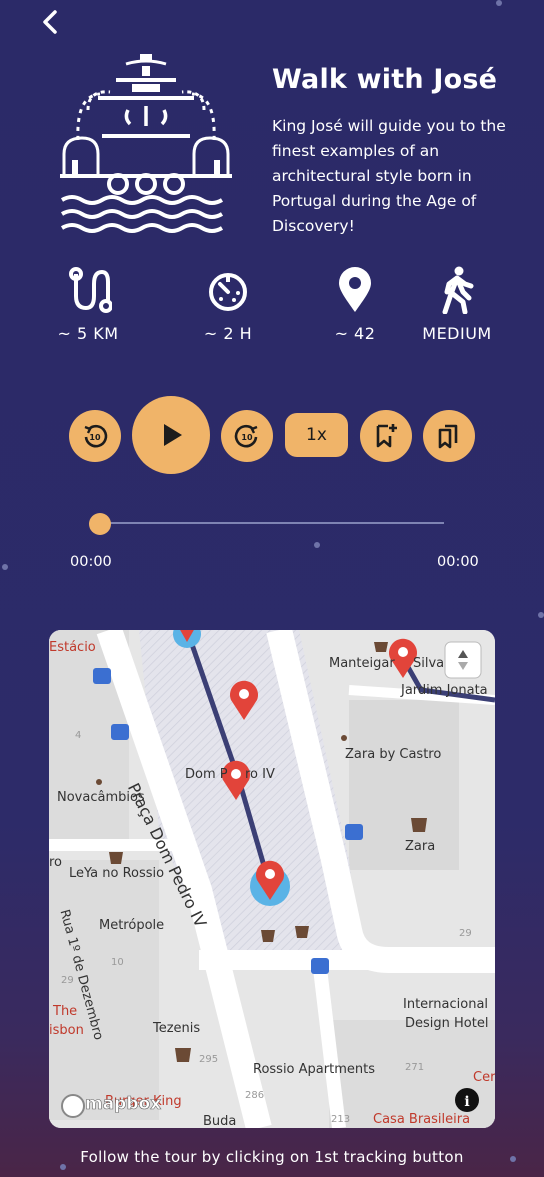 The width and height of the screenshot is (544, 1177). What do you see at coordinates (117, 873) in the screenshot?
I see `map-label: LeYa no Rossio` at bounding box center [117, 873].